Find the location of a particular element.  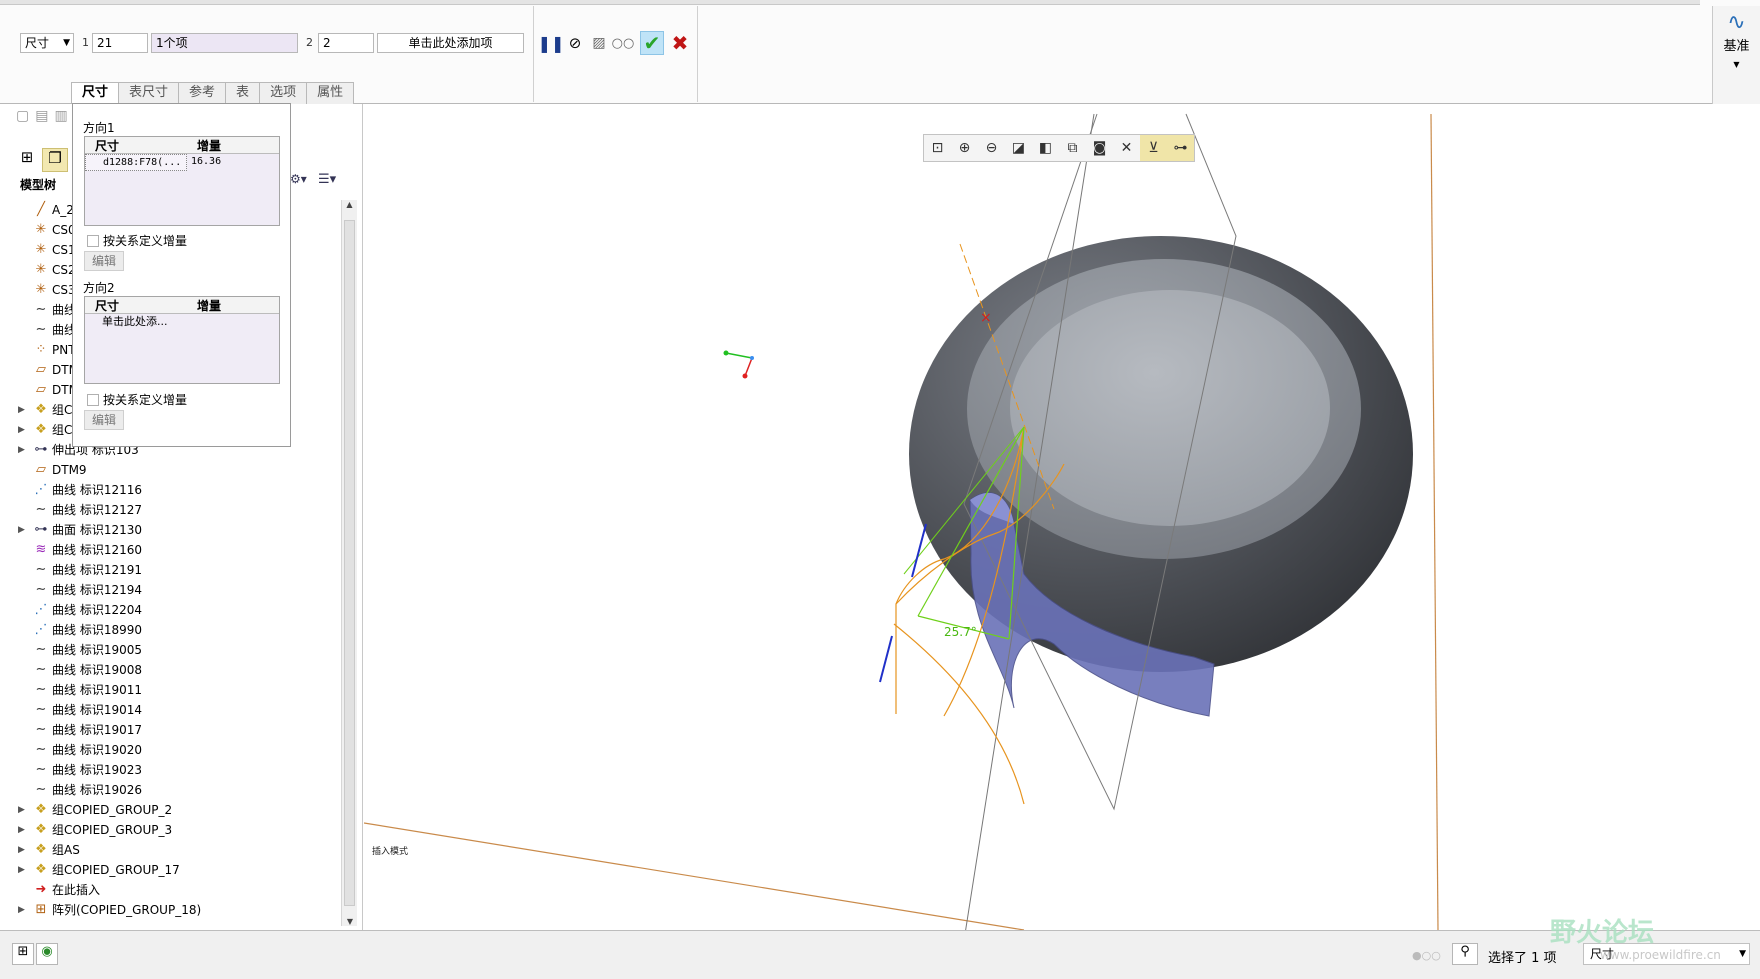

tree-item: ∼ 曲线 标识19017 is located at coordinates (177, 730).